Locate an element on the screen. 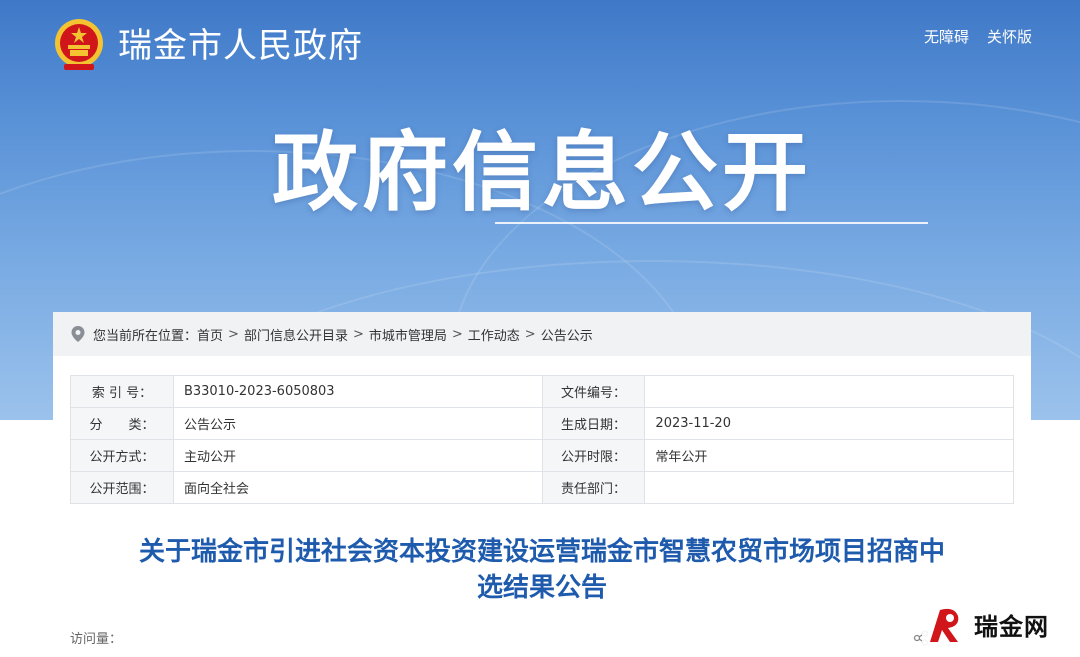 This screenshot has height=657, width=1080. meta-label: 公开方式： is located at coordinates (122, 455).